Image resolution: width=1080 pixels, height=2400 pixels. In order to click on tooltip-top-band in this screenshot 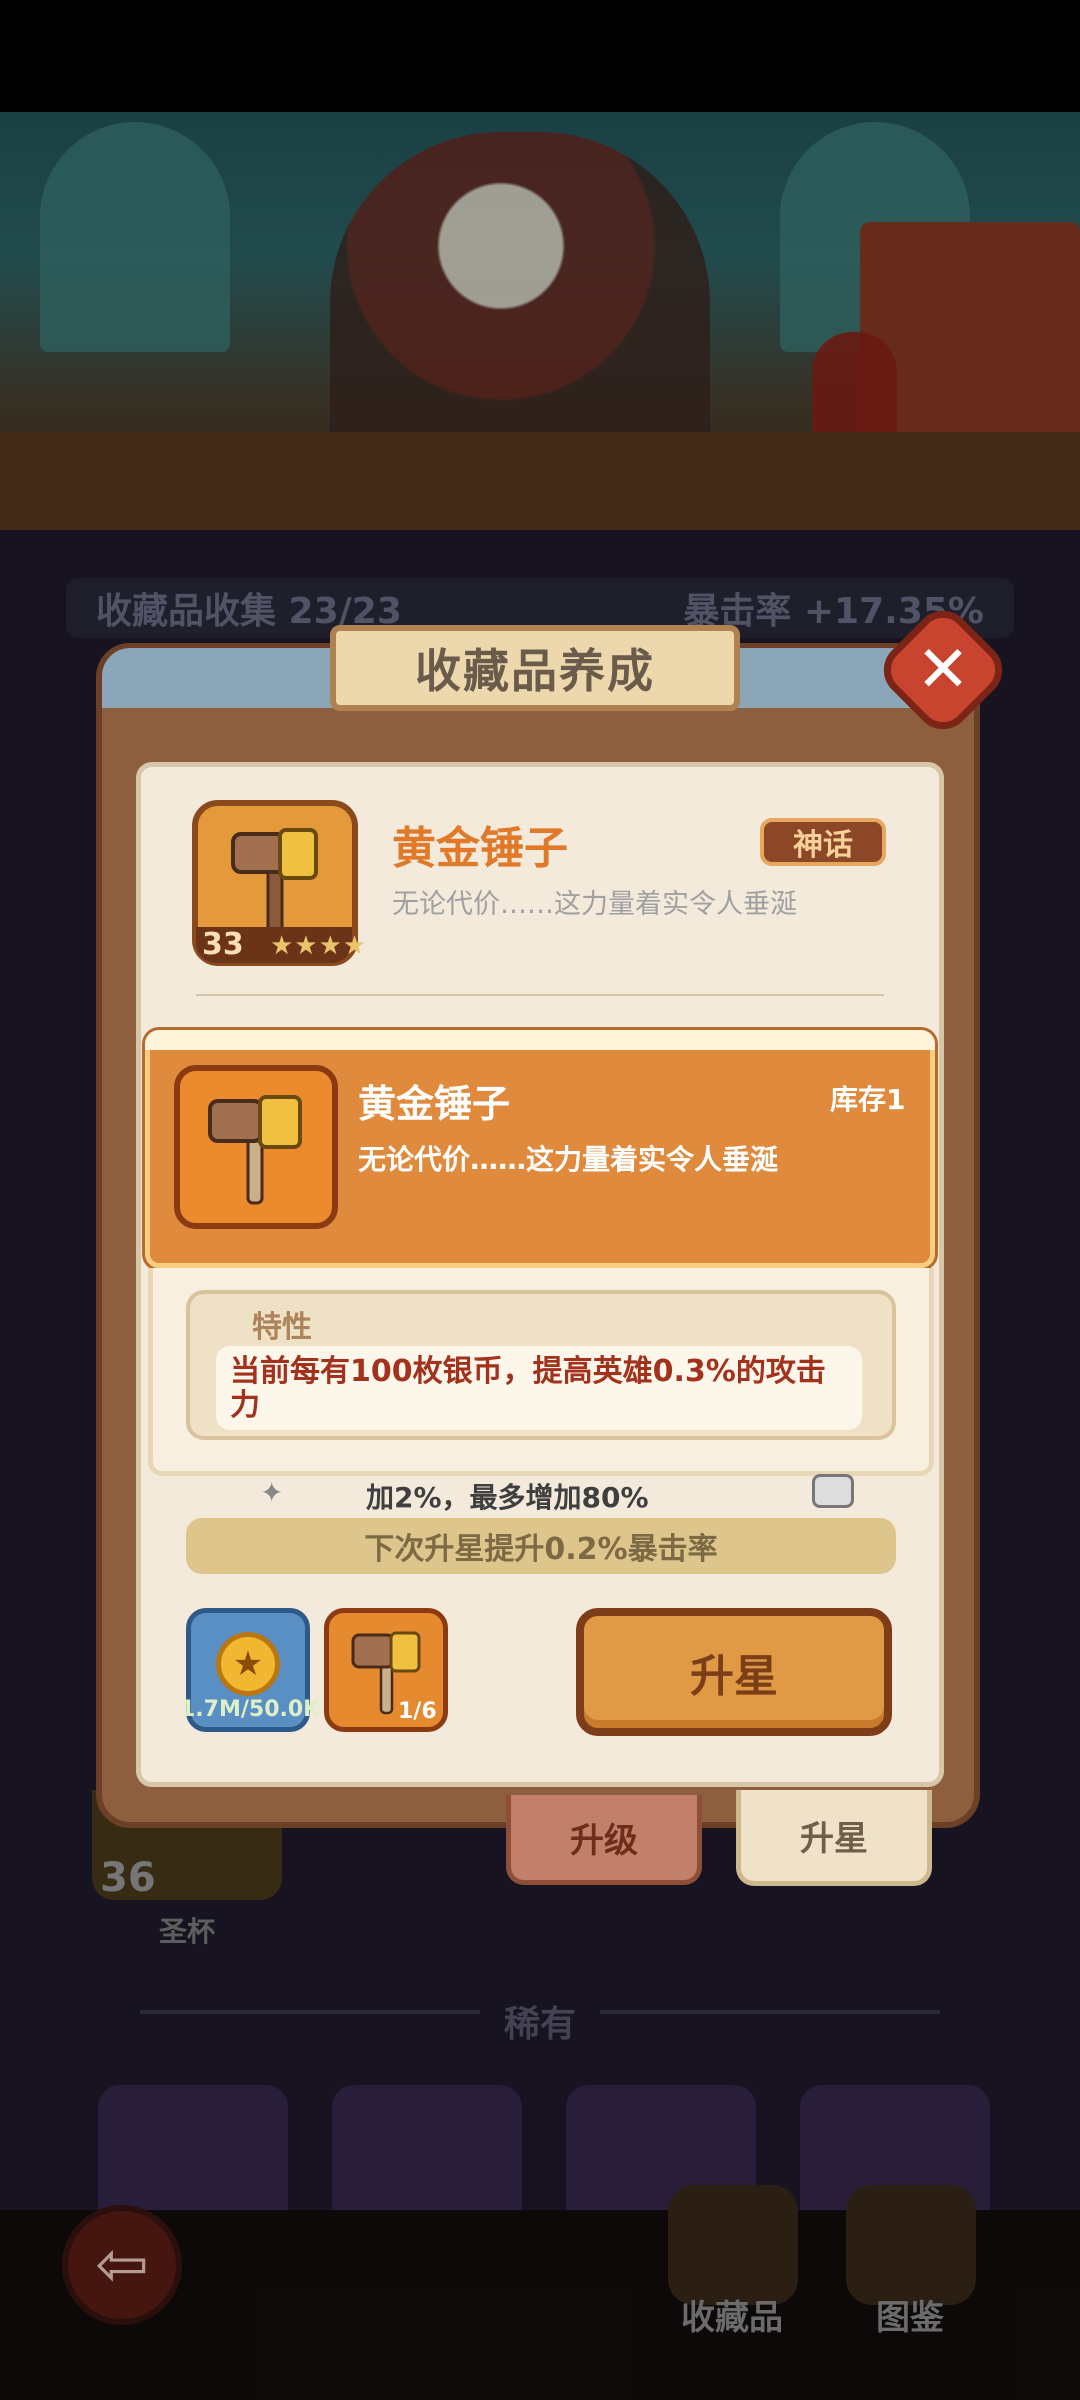, I will do `click(540, 1040)`.